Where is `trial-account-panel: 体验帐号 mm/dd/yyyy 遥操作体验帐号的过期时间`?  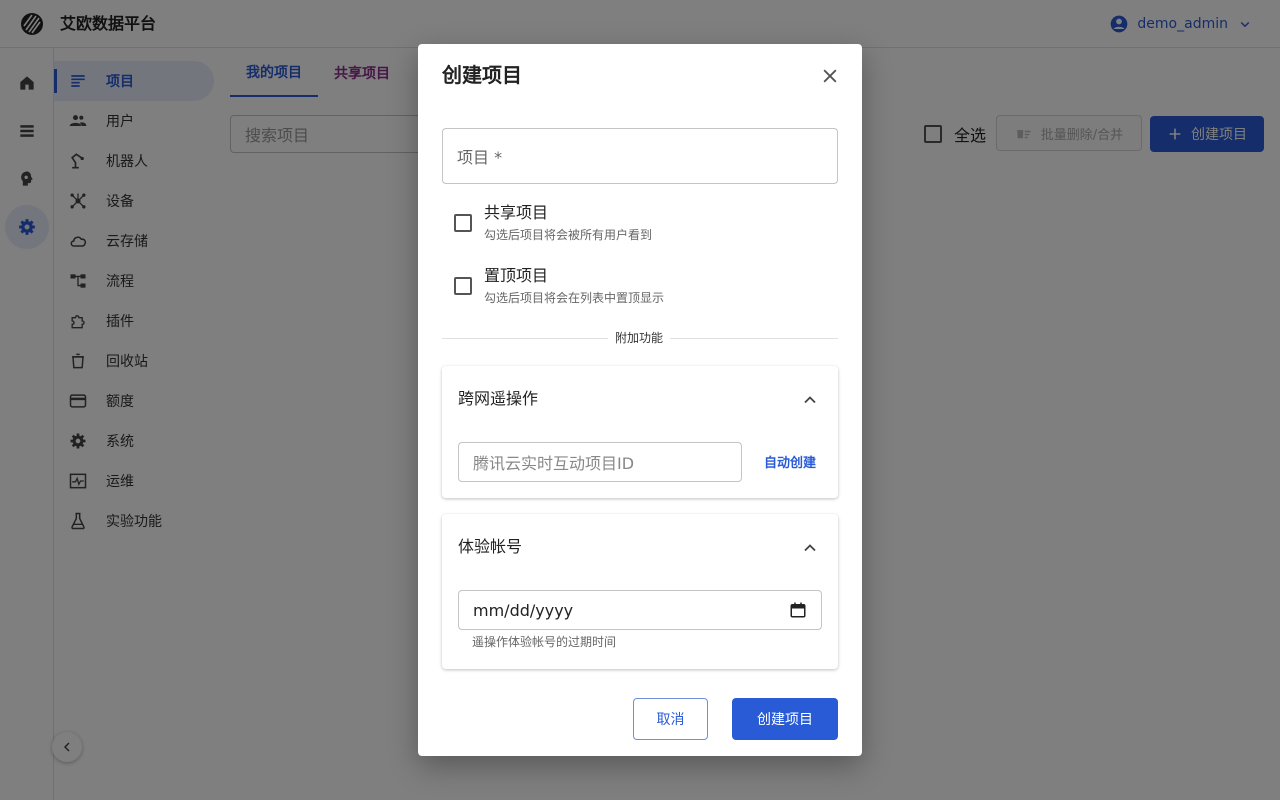 trial-account-panel: 体验帐号 mm/dd/yyyy 遥操作体验帐号的过期时间 is located at coordinates (640, 591).